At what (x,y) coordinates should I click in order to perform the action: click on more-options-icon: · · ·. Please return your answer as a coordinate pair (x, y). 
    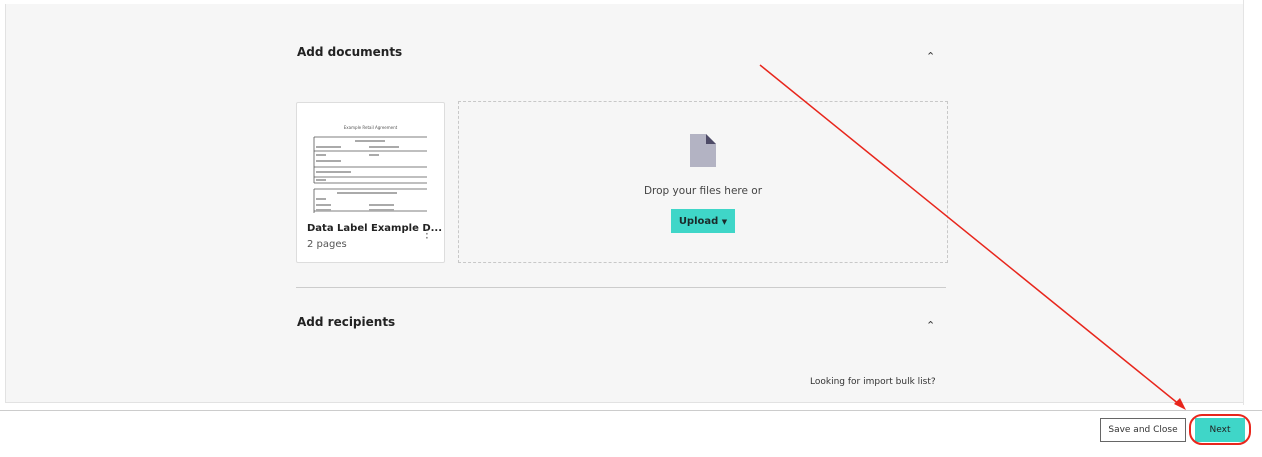
    Looking at the image, I should click on (427, 234).